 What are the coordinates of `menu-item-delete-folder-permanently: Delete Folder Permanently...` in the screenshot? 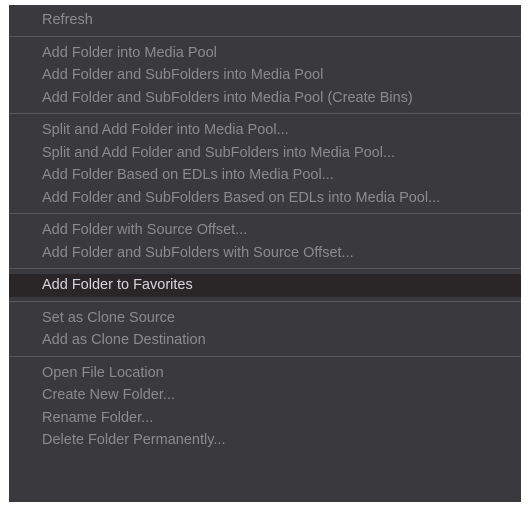 It's located at (265, 440).